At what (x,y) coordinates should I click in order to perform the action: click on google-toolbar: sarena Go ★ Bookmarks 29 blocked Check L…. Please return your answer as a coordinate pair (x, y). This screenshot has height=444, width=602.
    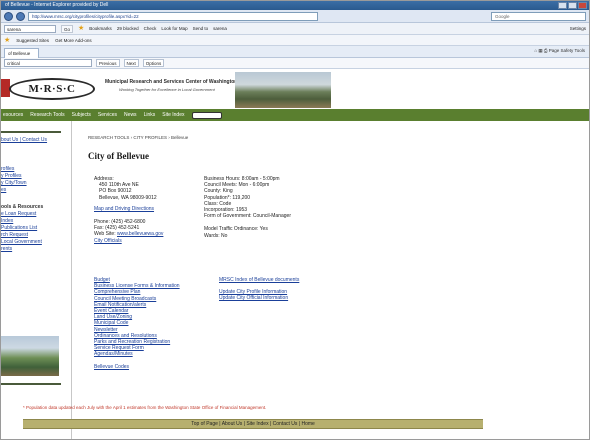
    Looking at the image, I should click on (295, 29).